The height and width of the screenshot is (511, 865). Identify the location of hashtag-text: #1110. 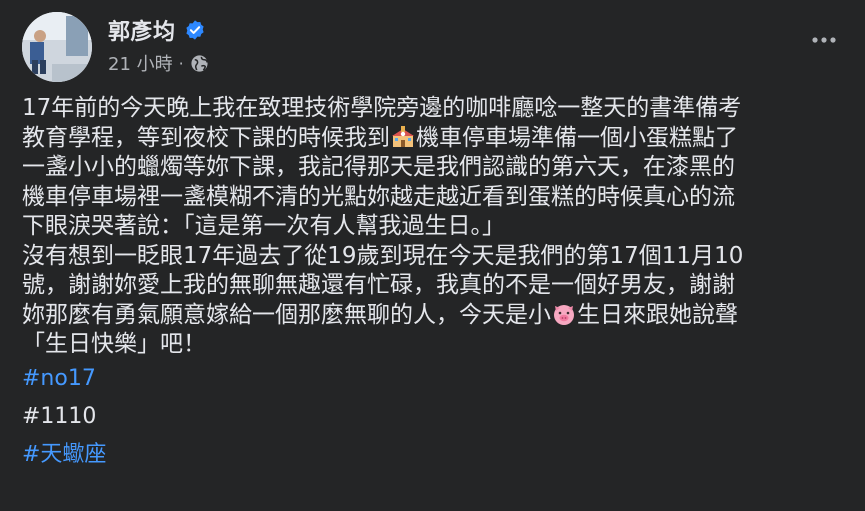
(59, 416).